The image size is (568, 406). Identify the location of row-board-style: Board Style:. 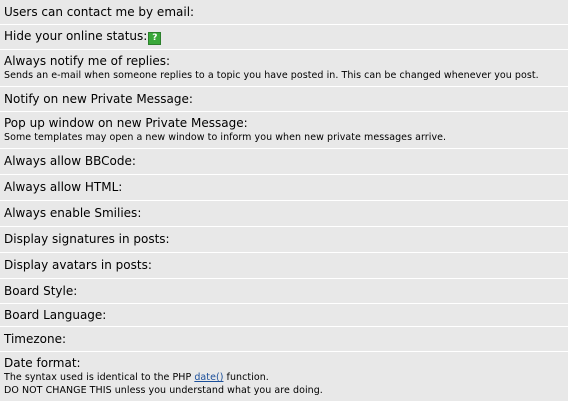
(284, 291).